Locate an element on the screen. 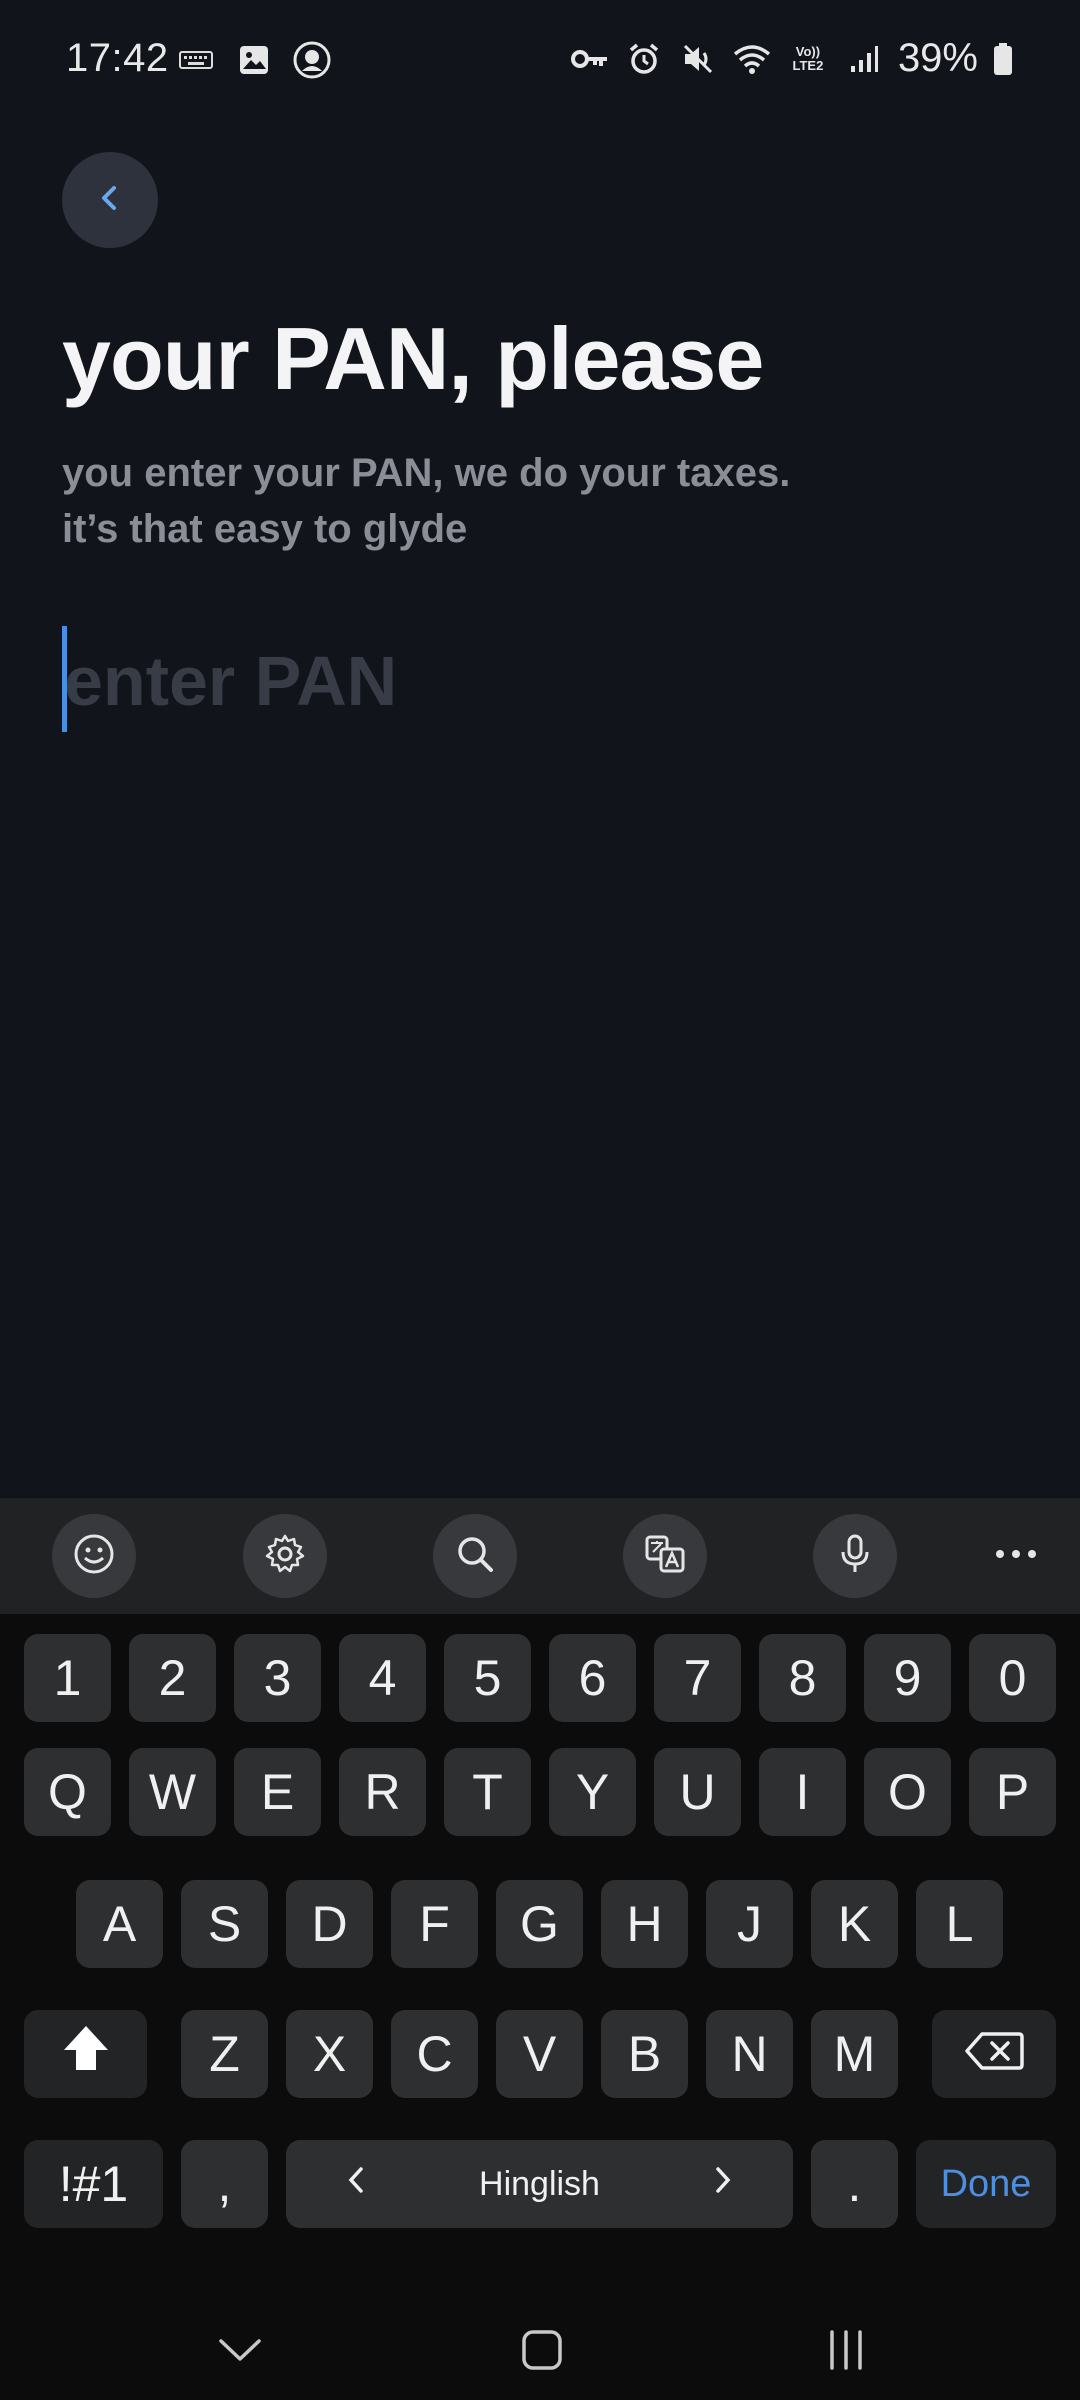 Image resolution: width=1080 pixels, height=2400 pixels. microphone-icon is located at coordinates (855, 1556).